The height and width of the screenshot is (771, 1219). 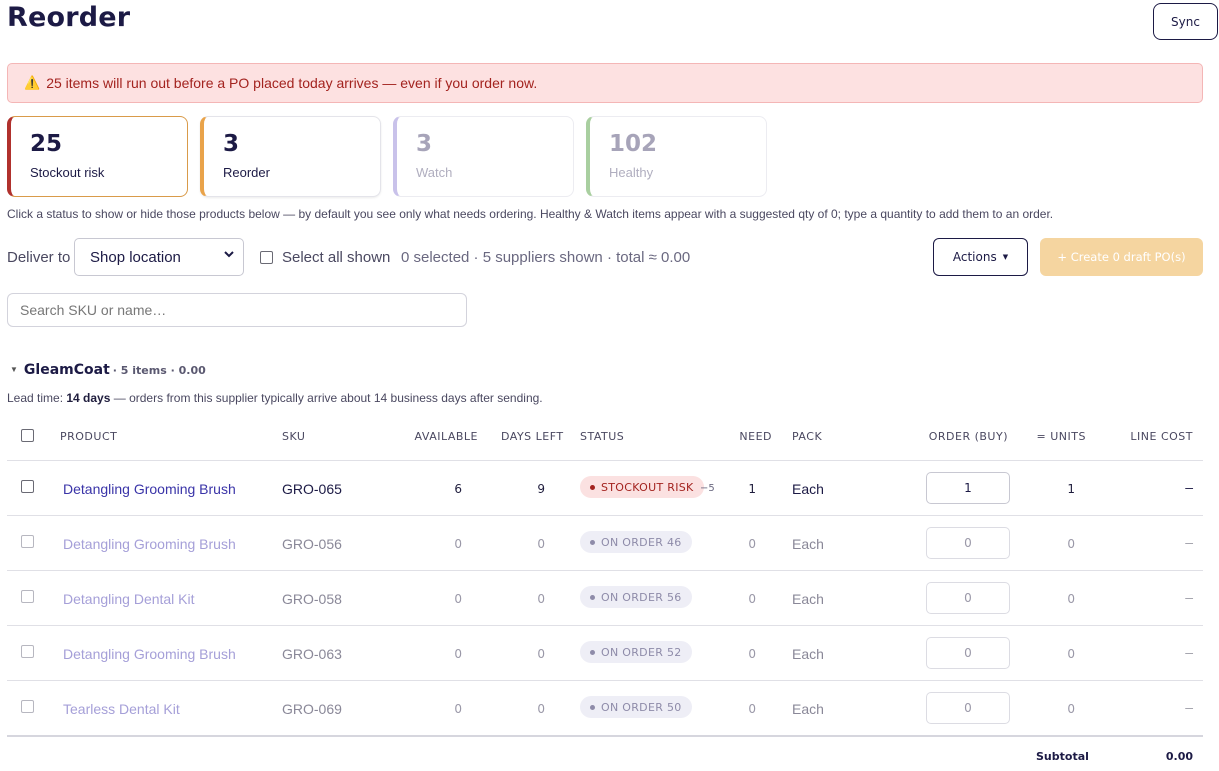 What do you see at coordinates (66, 370) in the screenshot?
I see `supplier-name: GleamCoat` at bounding box center [66, 370].